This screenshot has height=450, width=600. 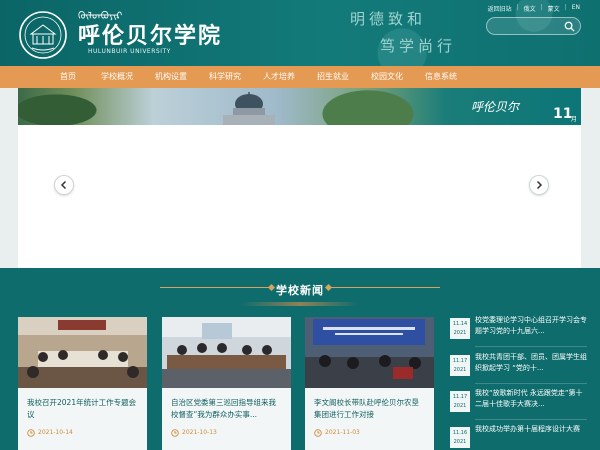 What do you see at coordinates (574, 119) in the screenshot?
I see `banner-month: 月` at bounding box center [574, 119].